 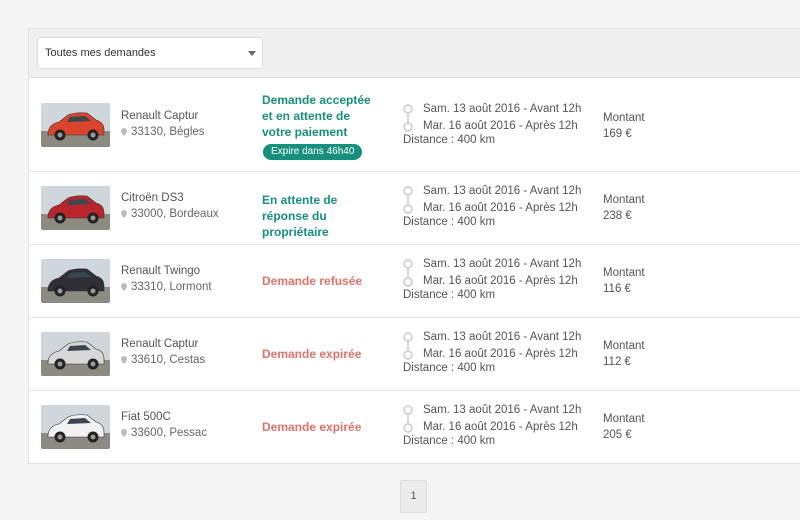 What do you see at coordinates (175, 214) in the screenshot?
I see `car-location-text: 33000, Bordeaux` at bounding box center [175, 214].